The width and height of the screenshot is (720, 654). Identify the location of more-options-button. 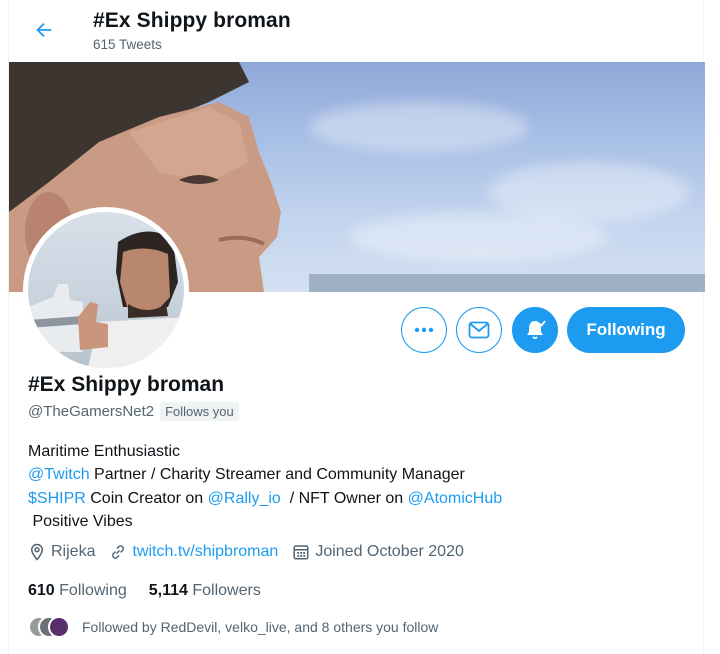
(424, 330).